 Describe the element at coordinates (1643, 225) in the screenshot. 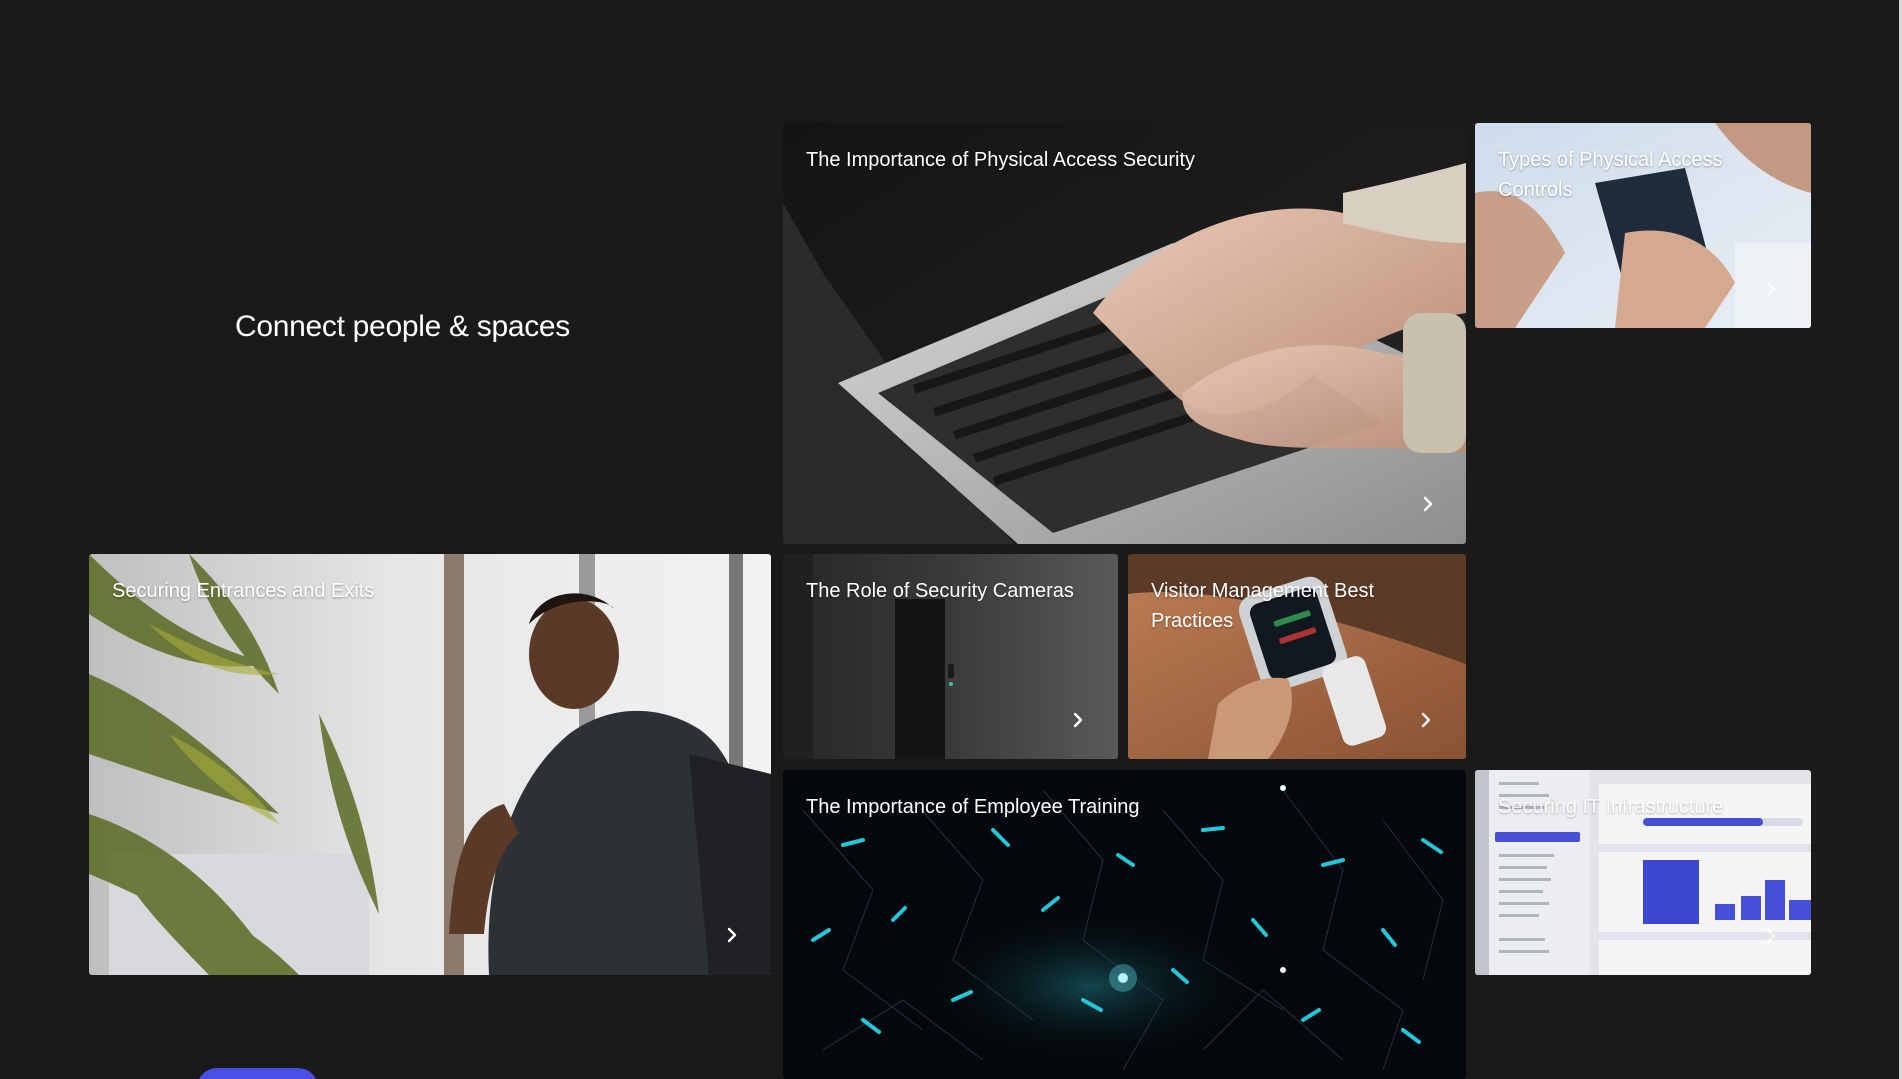

I see `card-types-access-controls: Types of Physical Access Controls` at that location.